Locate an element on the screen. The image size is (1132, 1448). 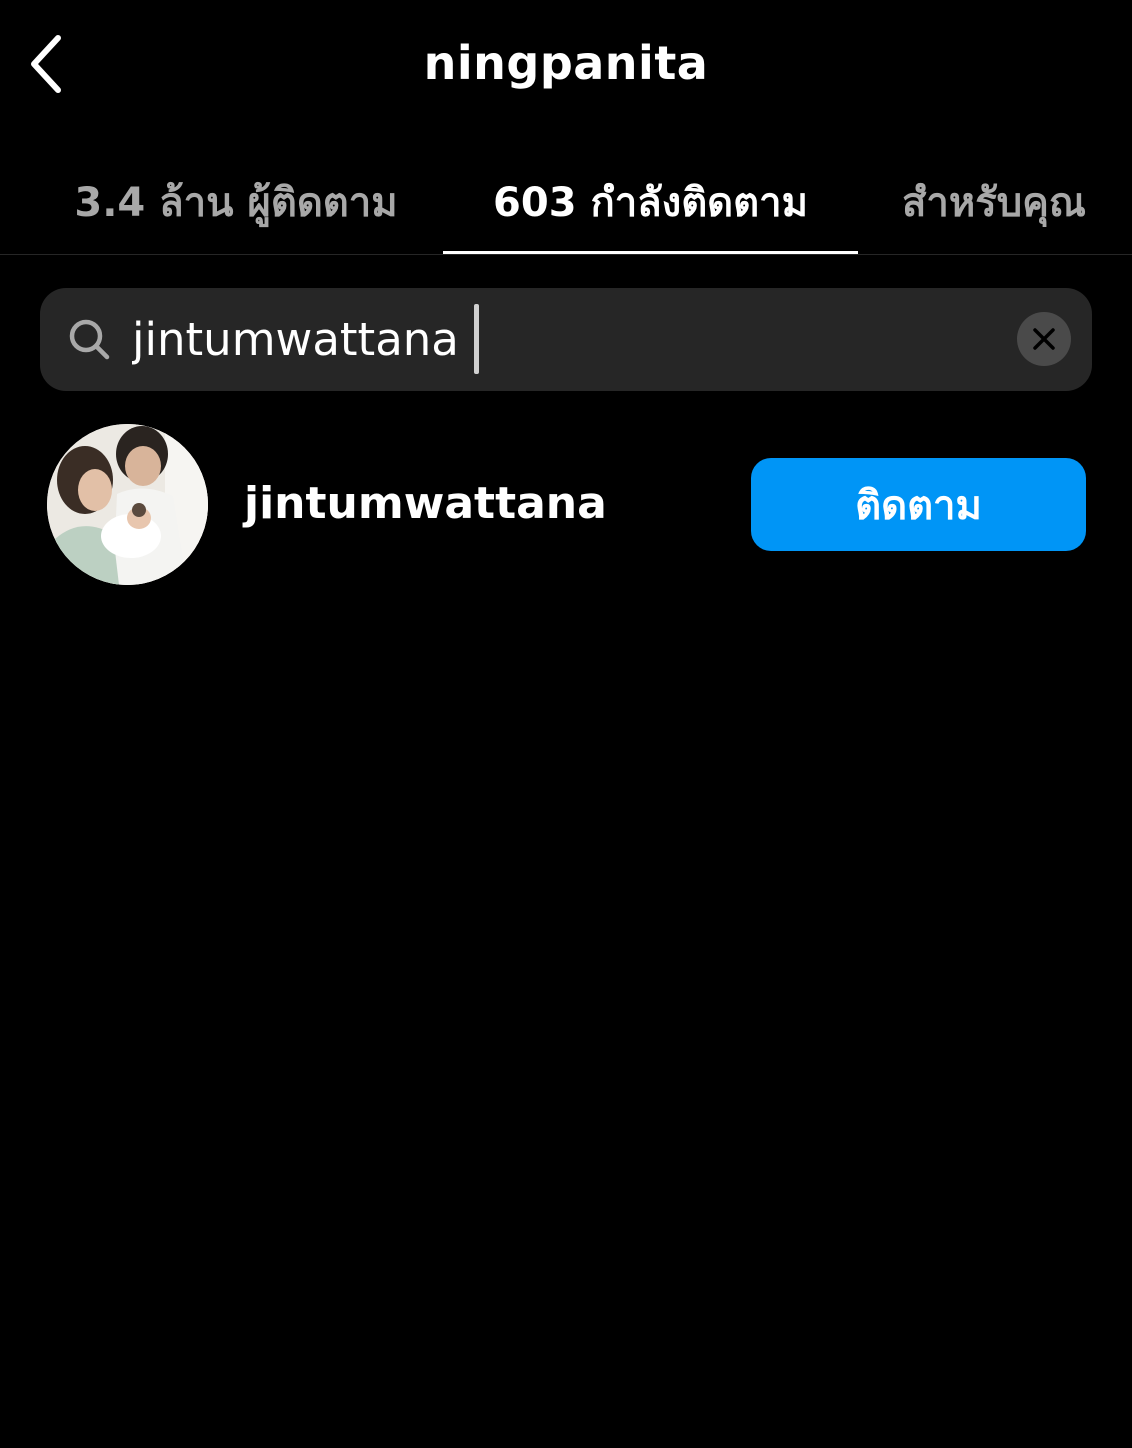
list-item: jintumwattana ติดตาม is located at coordinates (566, 505).